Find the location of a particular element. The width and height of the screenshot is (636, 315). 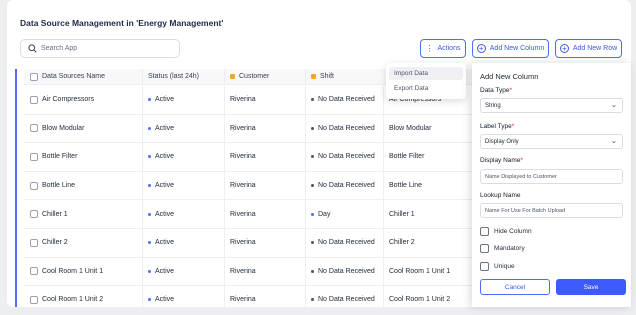

hide-column-checkbox: Hide Column is located at coordinates (506, 231).